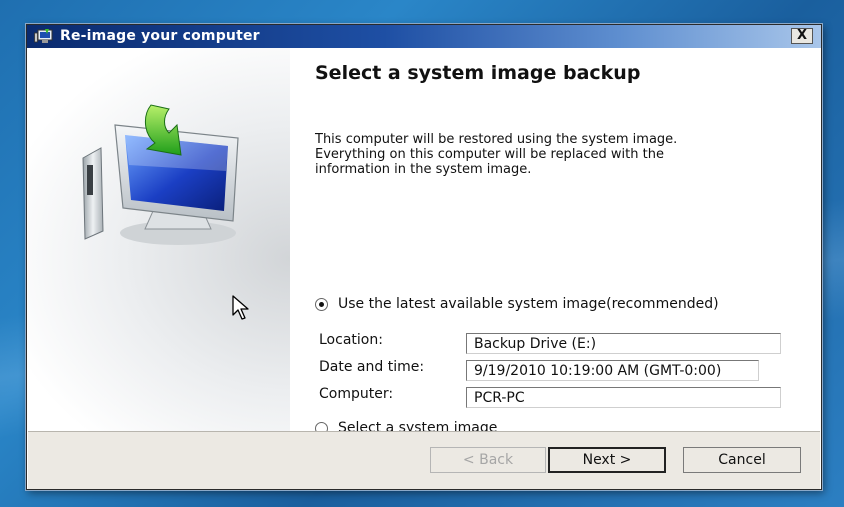 The image size is (844, 507). I want to click on date-time-field: 9/19/2010 10:19:00 AM (GMT-0:00), so click(612, 370).